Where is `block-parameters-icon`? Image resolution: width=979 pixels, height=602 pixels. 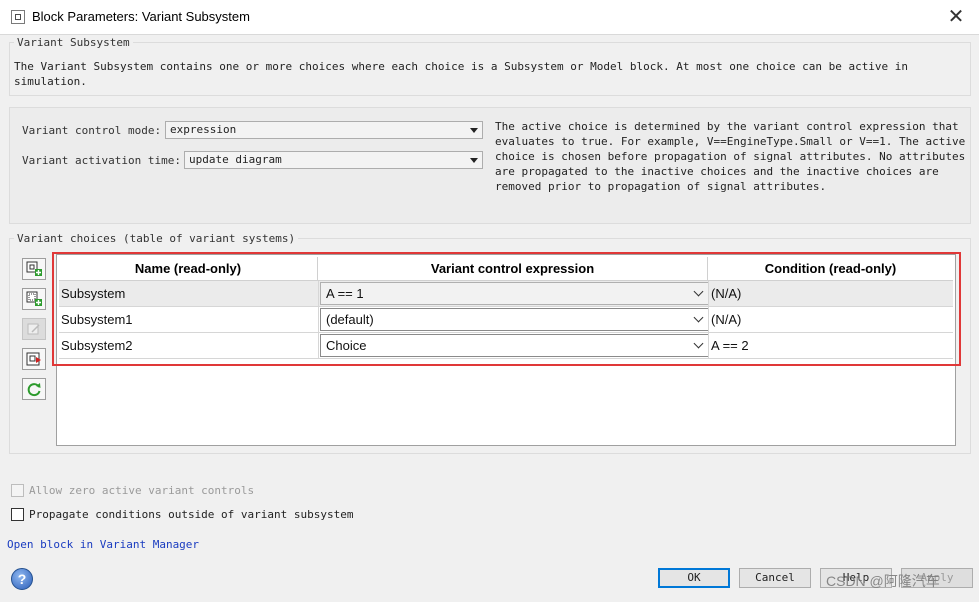
block-parameters-icon is located at coordinates (18, 17).